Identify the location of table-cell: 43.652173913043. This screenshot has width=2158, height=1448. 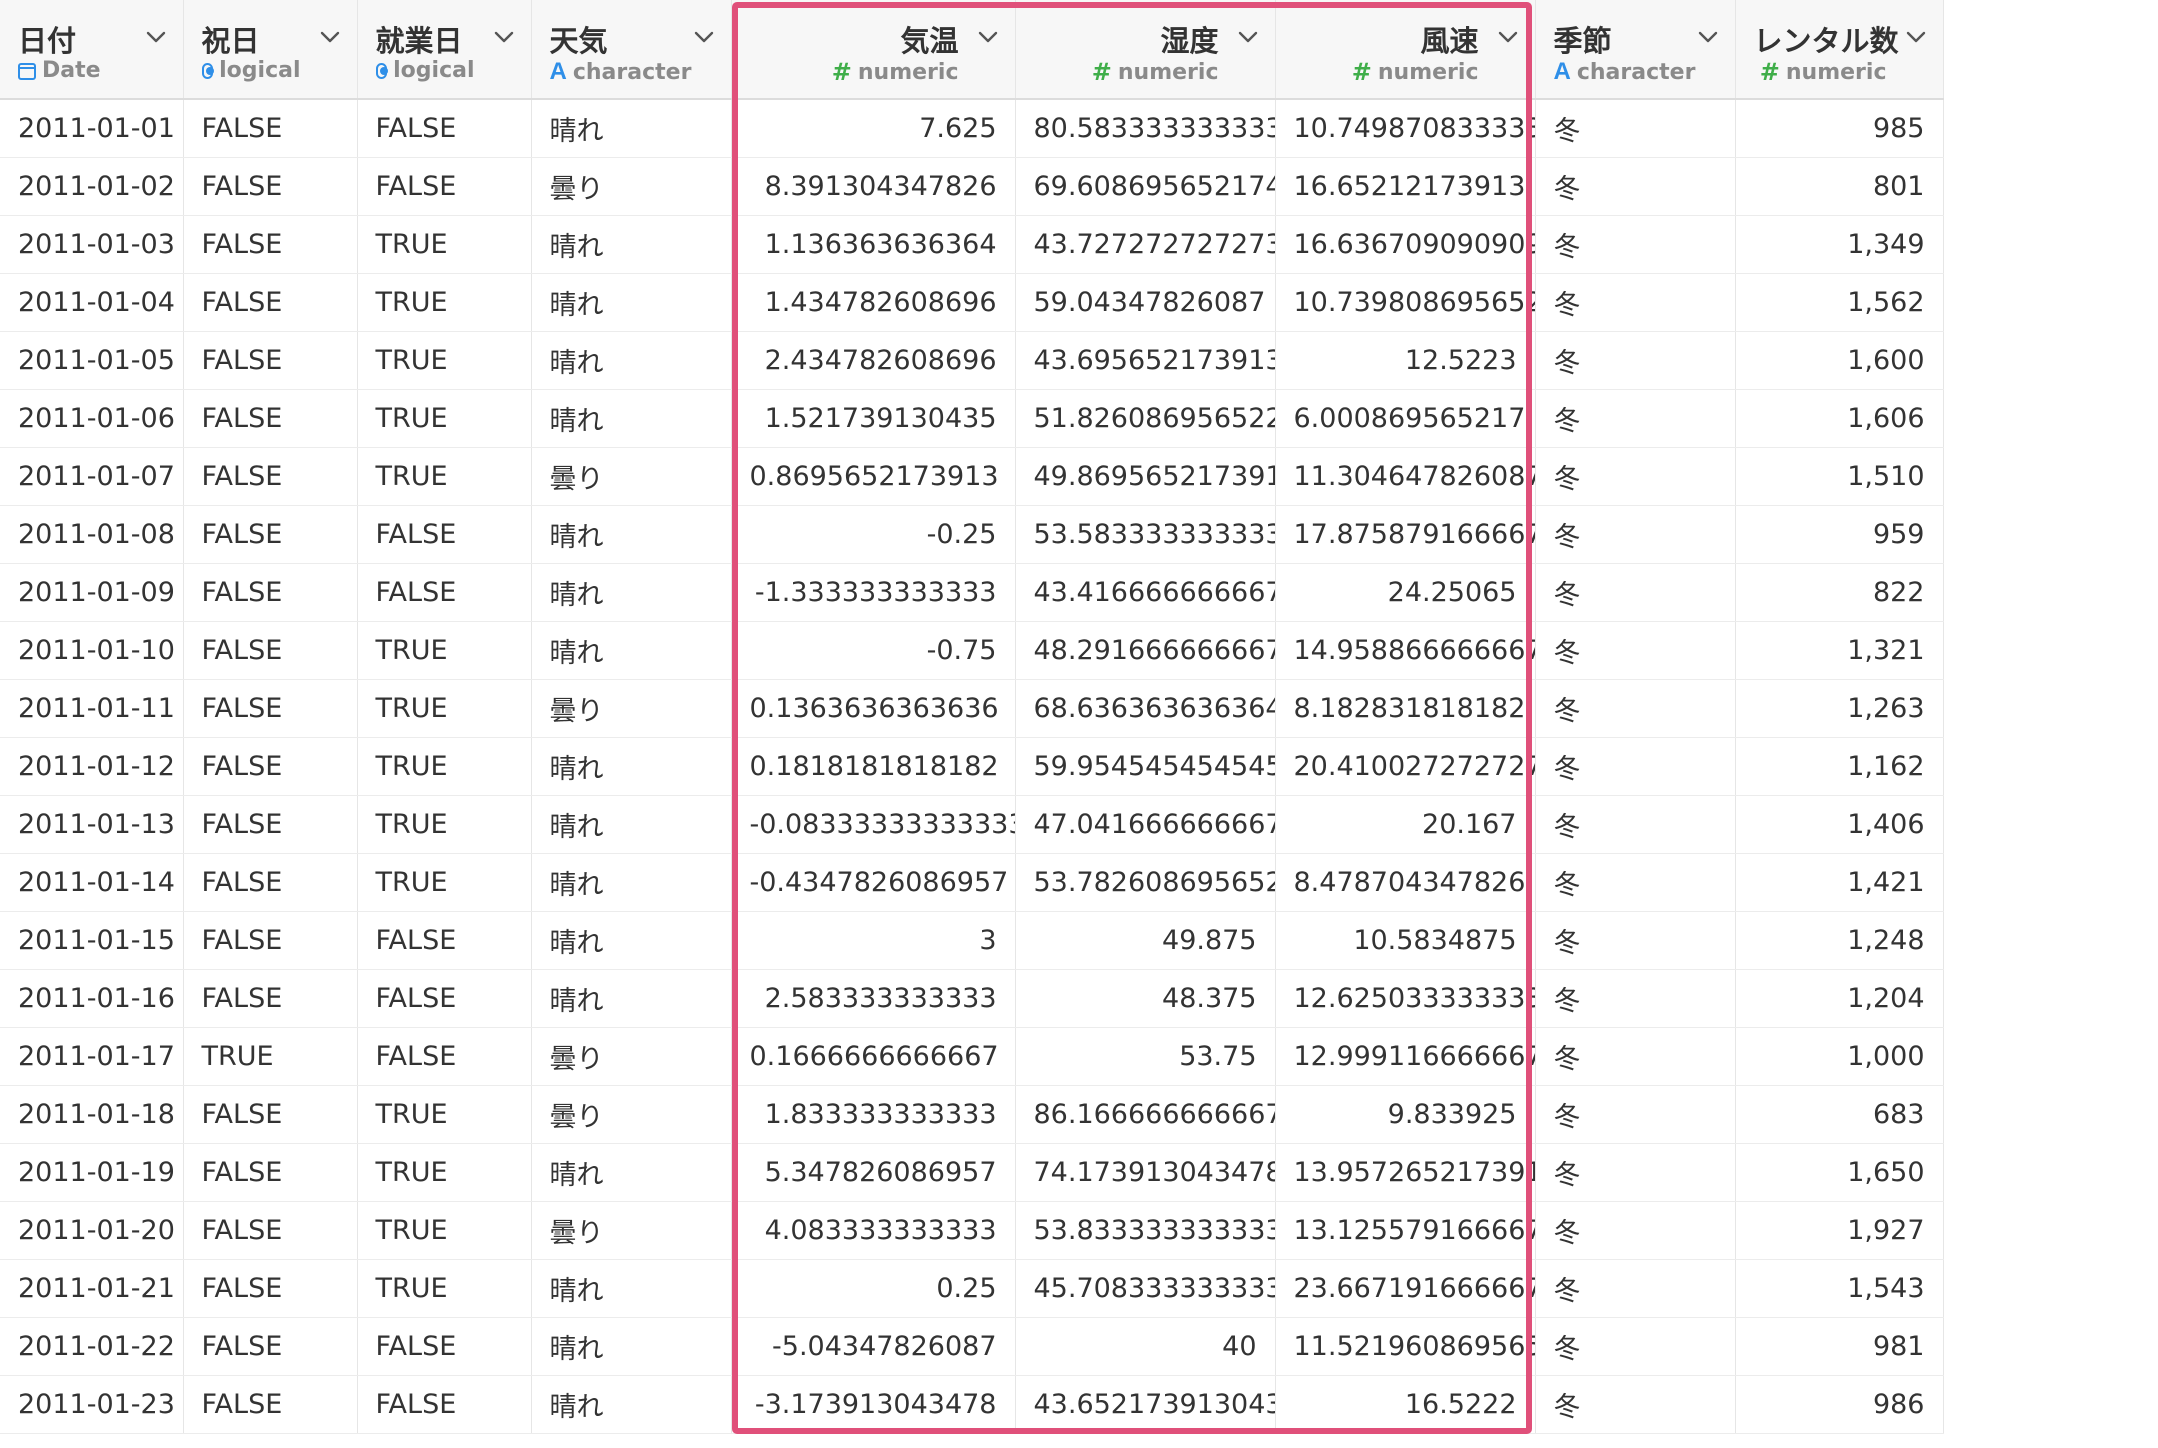
(1145, 1404).